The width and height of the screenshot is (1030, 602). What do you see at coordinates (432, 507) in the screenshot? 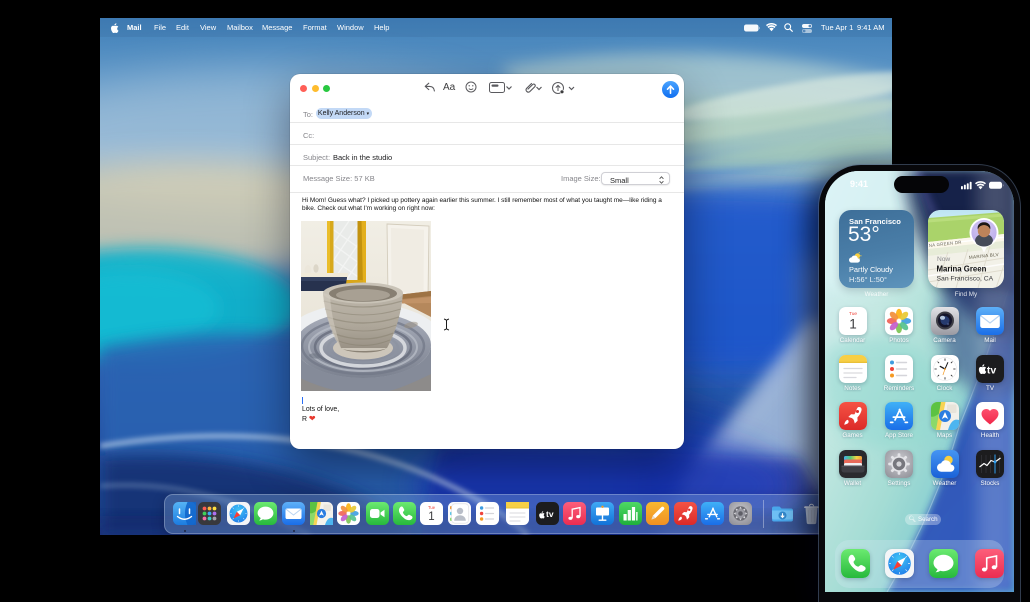
I see `svg-text: Tue` at bounding box center [432, 507].